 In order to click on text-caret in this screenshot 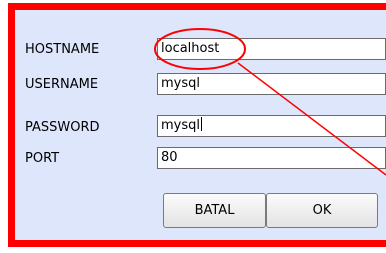, I will do `click(201, 124)`.